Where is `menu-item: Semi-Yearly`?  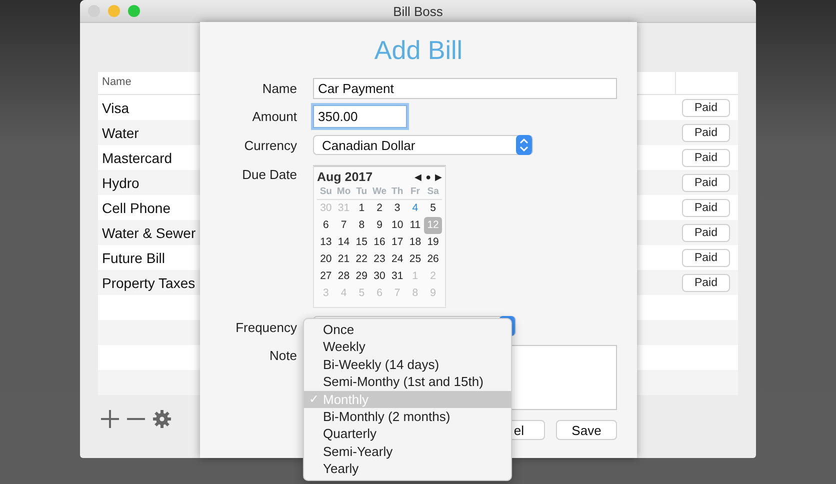 menu-item: Semi-Yearly is located at coordinates (407, 451).